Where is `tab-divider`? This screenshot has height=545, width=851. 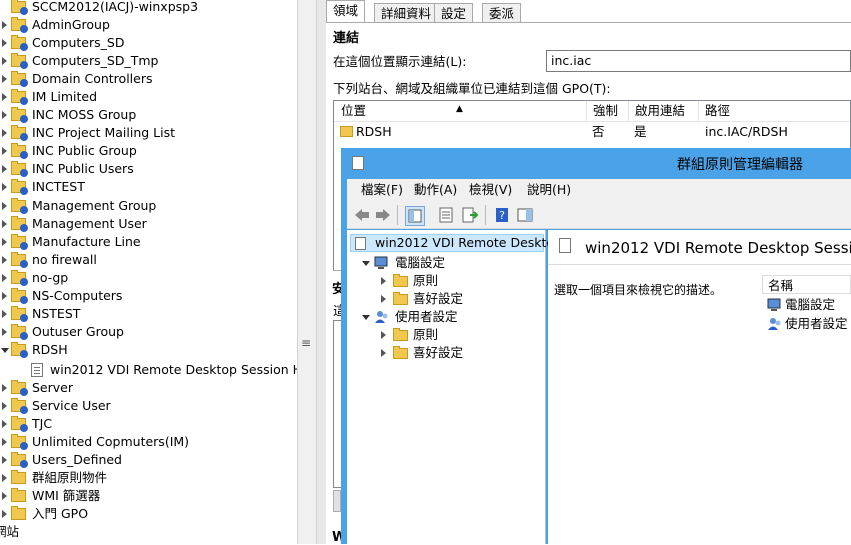 tab-divider is located at coordinates (588, 22).